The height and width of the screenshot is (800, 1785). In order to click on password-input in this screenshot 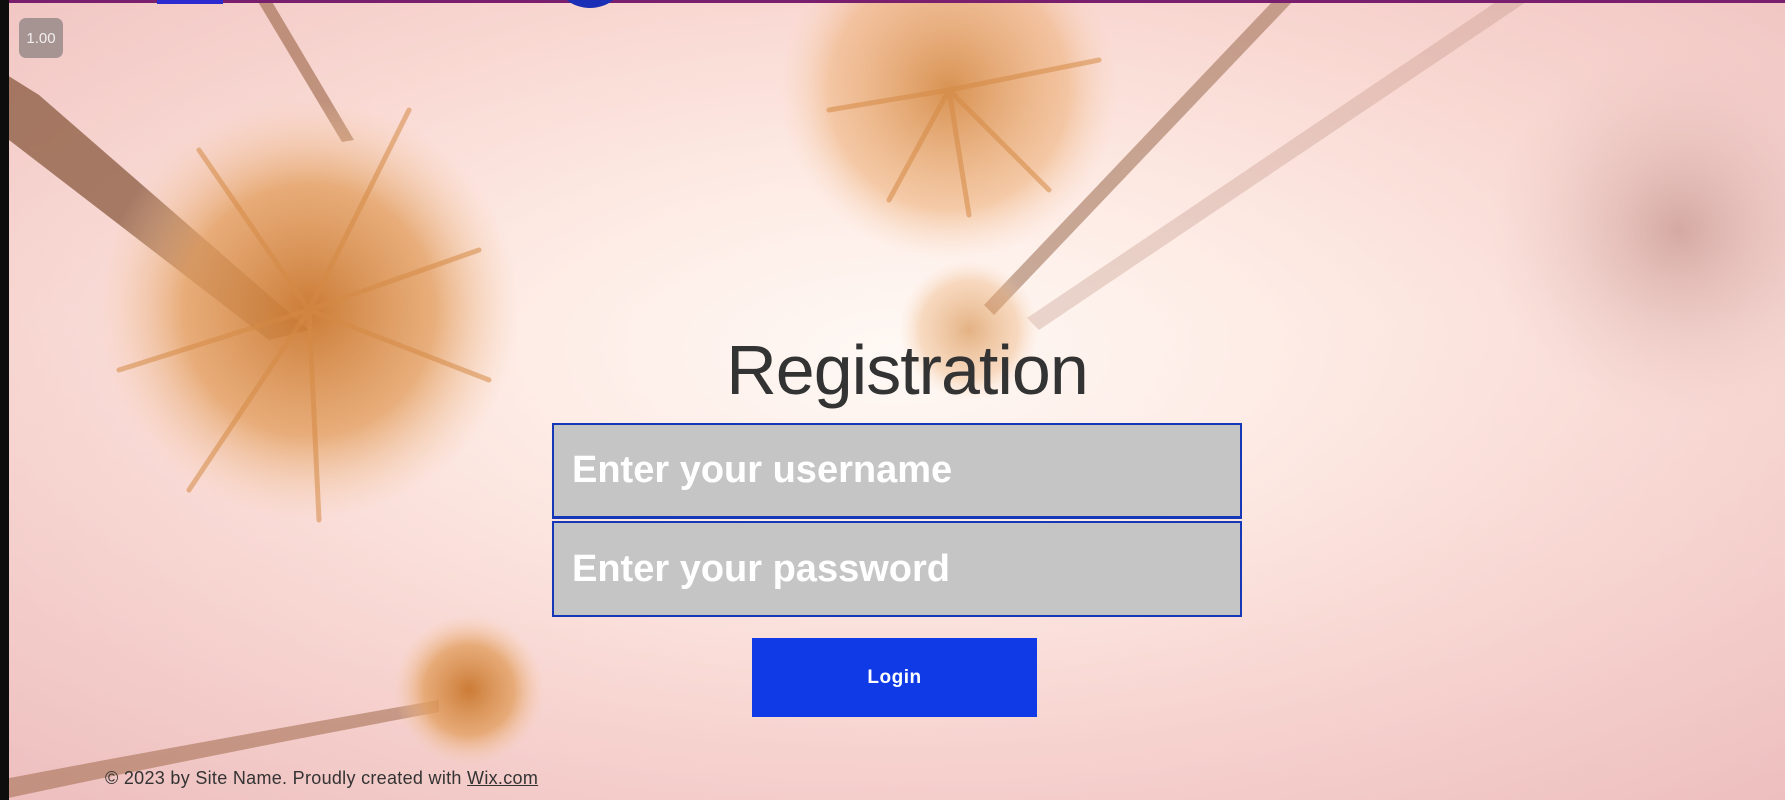, I will do `click(897, 569)`.